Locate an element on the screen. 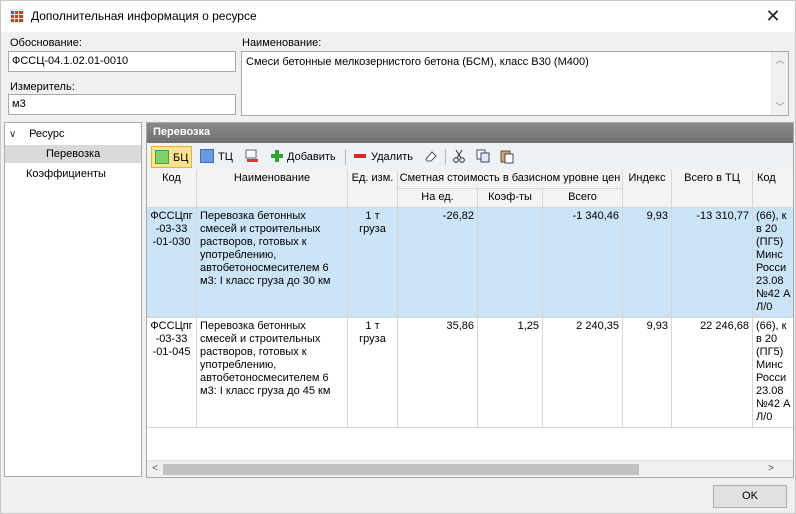  scroll-down-icon: ﹀ is located at coordinates (780, 107).